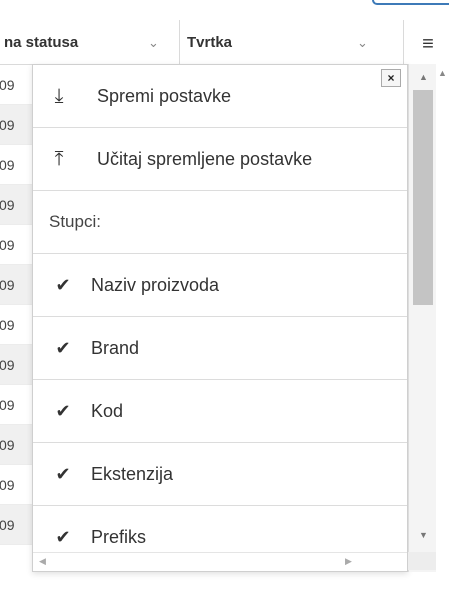 The width and height of the screenshot is (449, 591). What do you see at coordinates (410, 2) in the screenshot?
I see `top-accent-line` at bounding box center [410, 2].